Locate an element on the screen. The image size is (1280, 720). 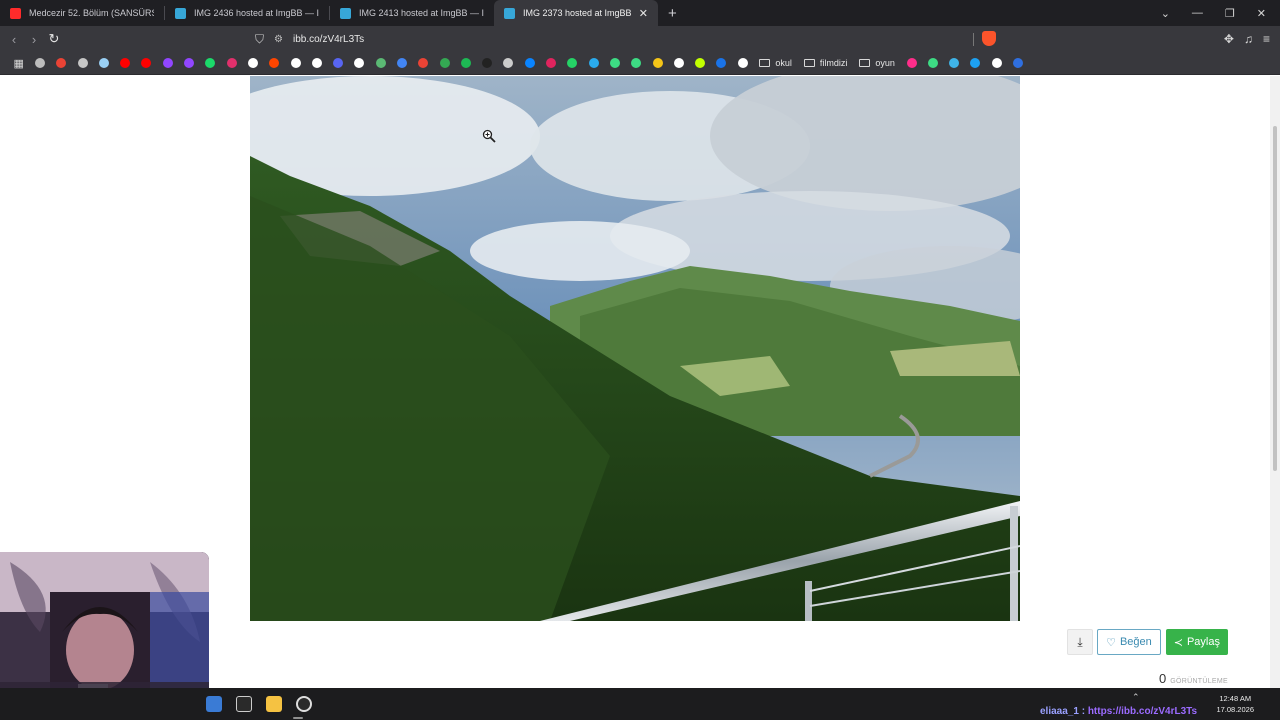
like-label: Beğen is located at coordinates (1135, 642).